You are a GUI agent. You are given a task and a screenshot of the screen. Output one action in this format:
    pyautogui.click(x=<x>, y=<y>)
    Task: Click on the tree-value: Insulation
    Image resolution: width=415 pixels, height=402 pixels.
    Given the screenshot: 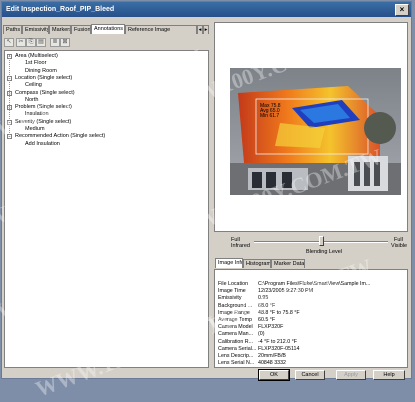 What is the action you would take?
    pyautogui.click(x=37, y=114)
    